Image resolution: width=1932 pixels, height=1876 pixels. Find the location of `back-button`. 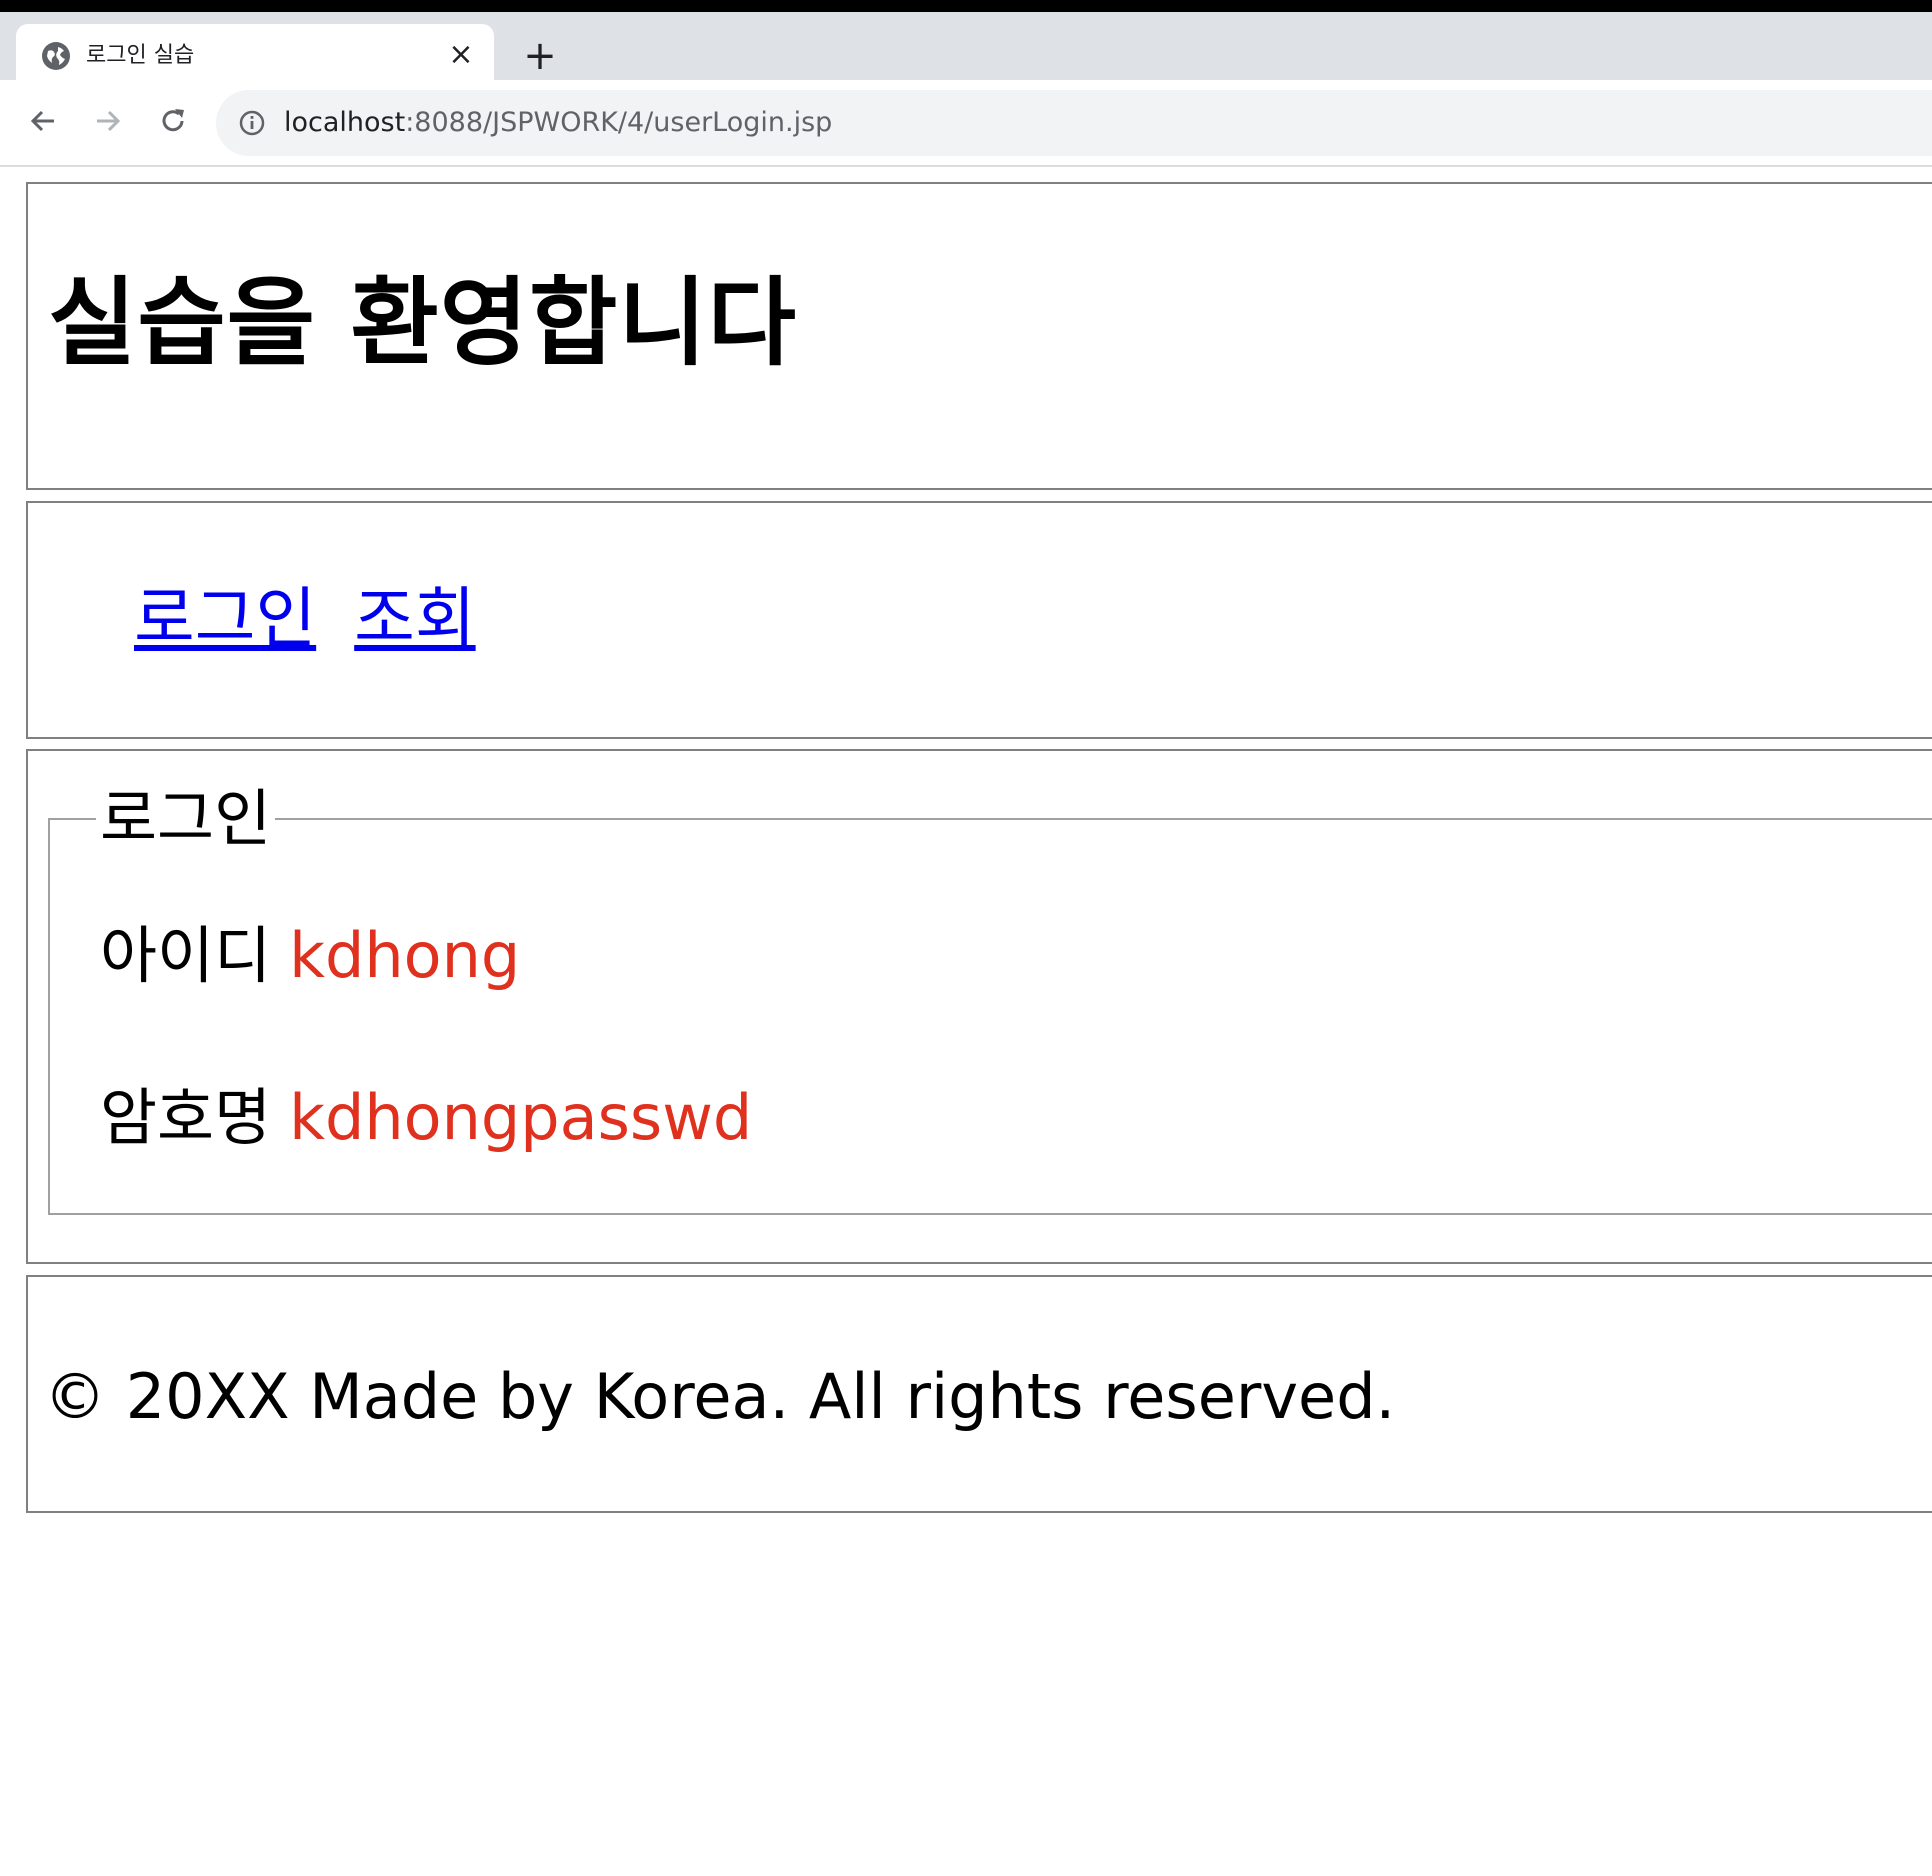

back-button is located at coordinates (43, 121).